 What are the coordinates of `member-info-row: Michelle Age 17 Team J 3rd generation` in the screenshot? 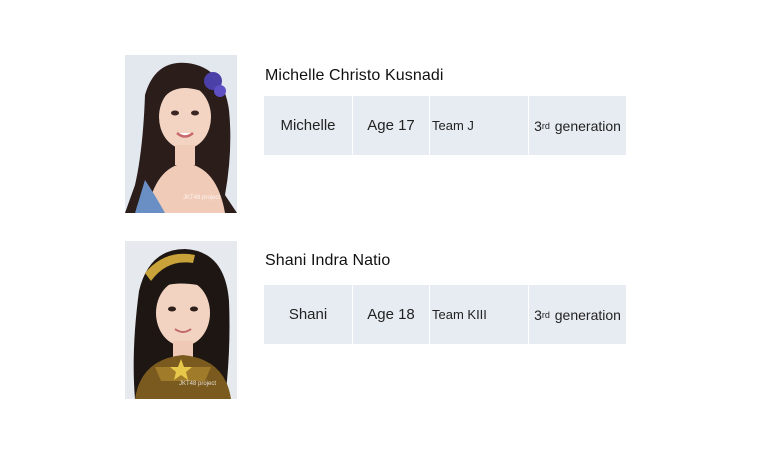 It's located at (445, 125).